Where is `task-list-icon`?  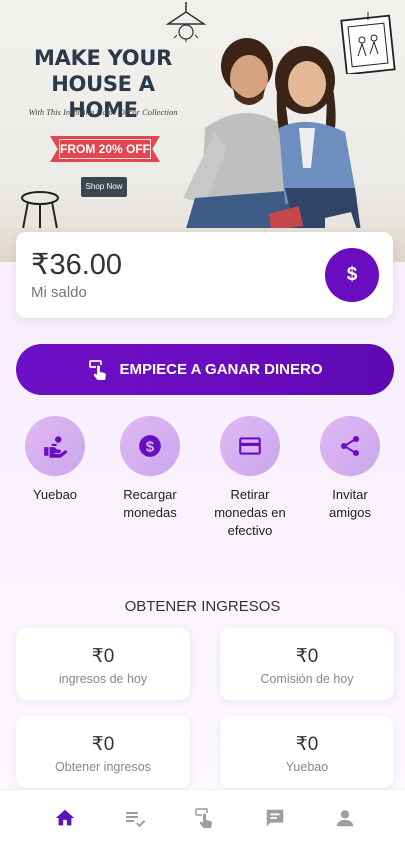
task-list-icon is located at coordinates (135, 819).